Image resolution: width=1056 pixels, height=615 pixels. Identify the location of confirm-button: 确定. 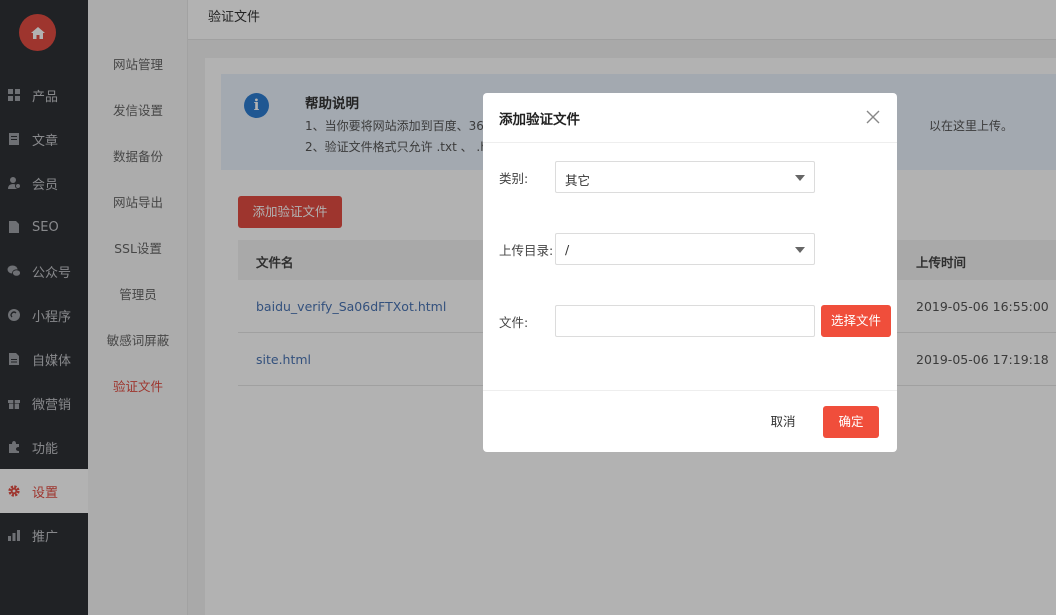
(851, 422).